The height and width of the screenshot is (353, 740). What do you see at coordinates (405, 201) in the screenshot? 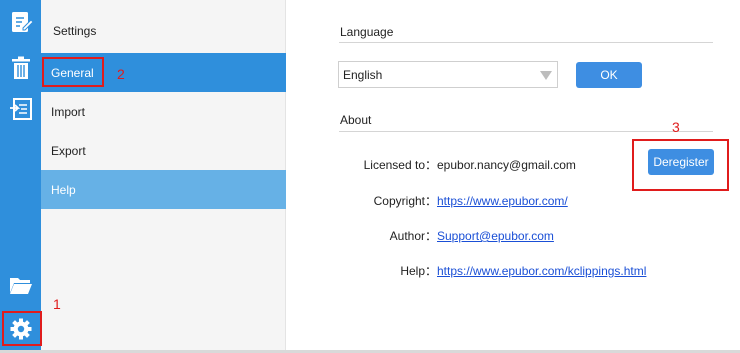
I see `about-label: Copyright：` at bounding box center [405, 201].